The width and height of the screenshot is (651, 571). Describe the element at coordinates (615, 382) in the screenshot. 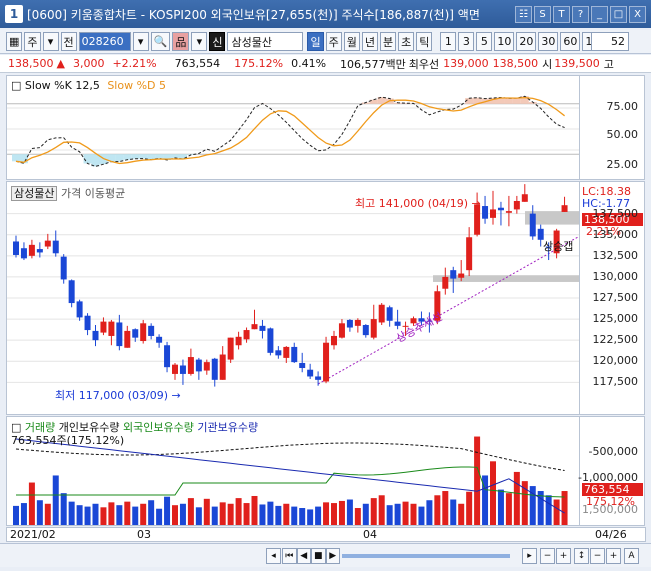

I see `price-tick: 117,500` at that location.